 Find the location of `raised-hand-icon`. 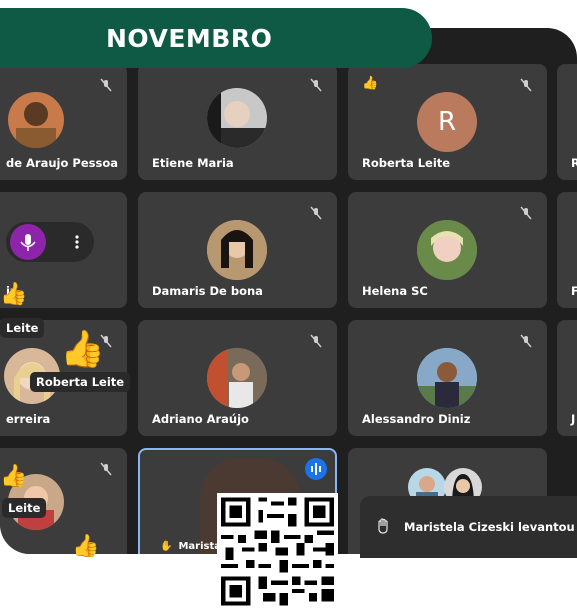

raised-hand-icon is located at coordinates (383, 527).